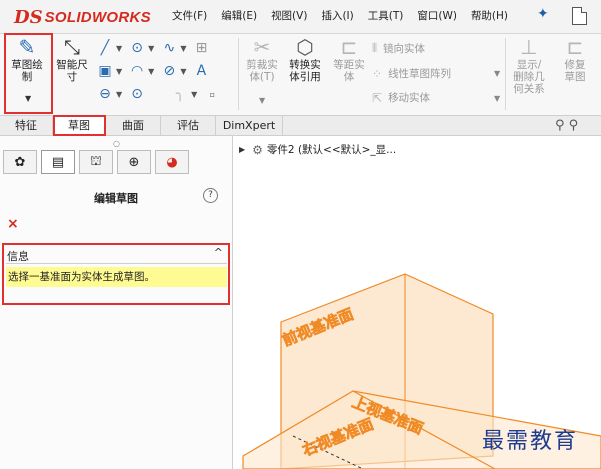 The height and width of the screenshot is (469, 601). I want to click on menu-edit: 编辑(E), so click(239, 15).